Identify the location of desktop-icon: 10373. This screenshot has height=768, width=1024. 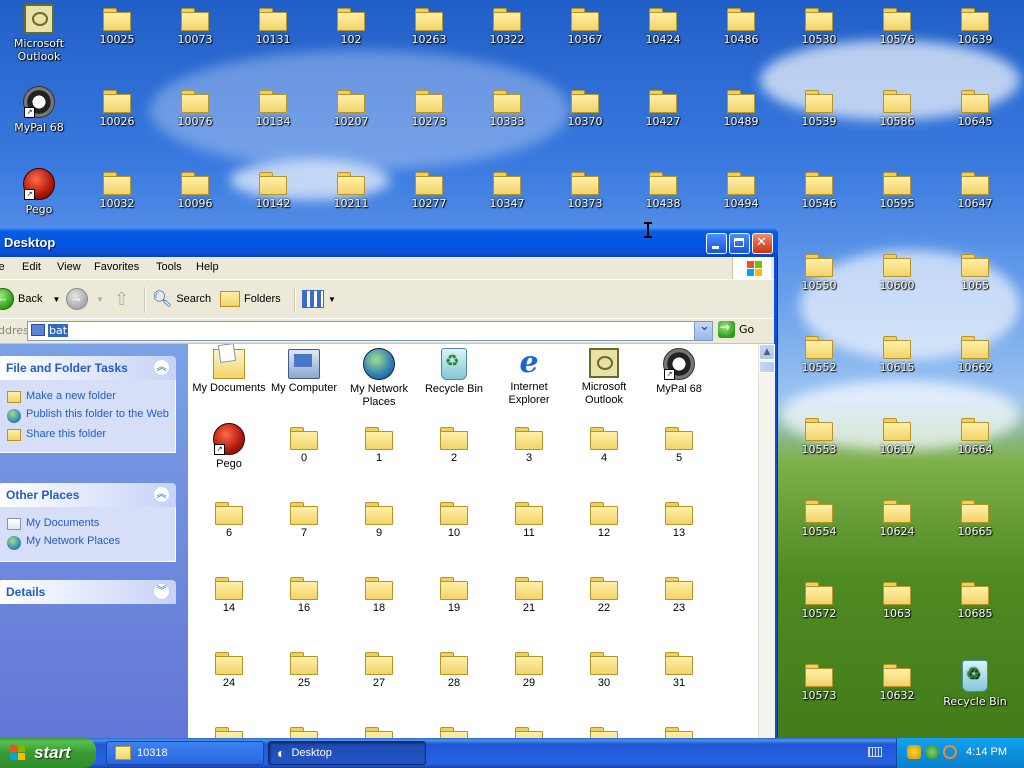
(585, 188).